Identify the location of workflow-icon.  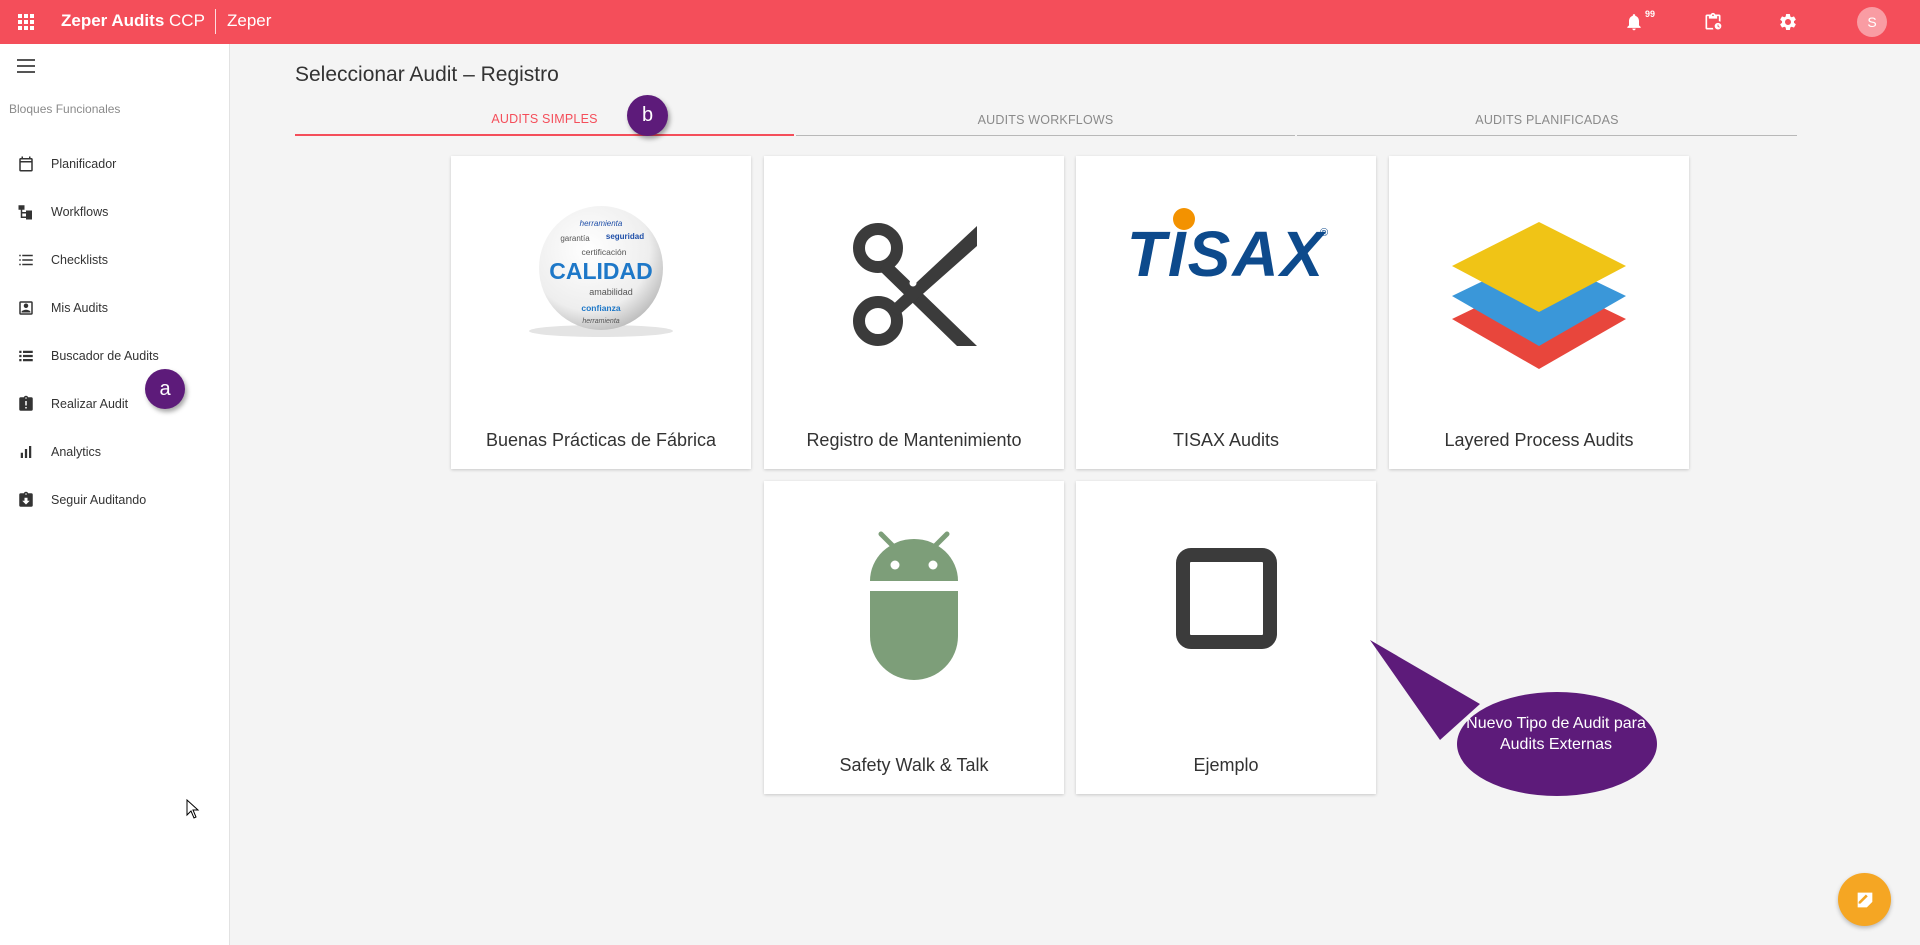
(25, 212).